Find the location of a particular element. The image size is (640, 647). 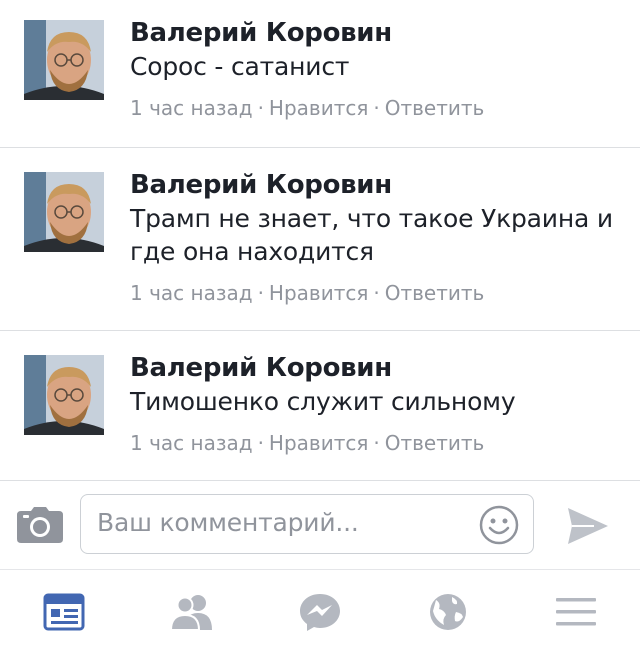

bottom-tab-bar is located at coordinates (320, 608).